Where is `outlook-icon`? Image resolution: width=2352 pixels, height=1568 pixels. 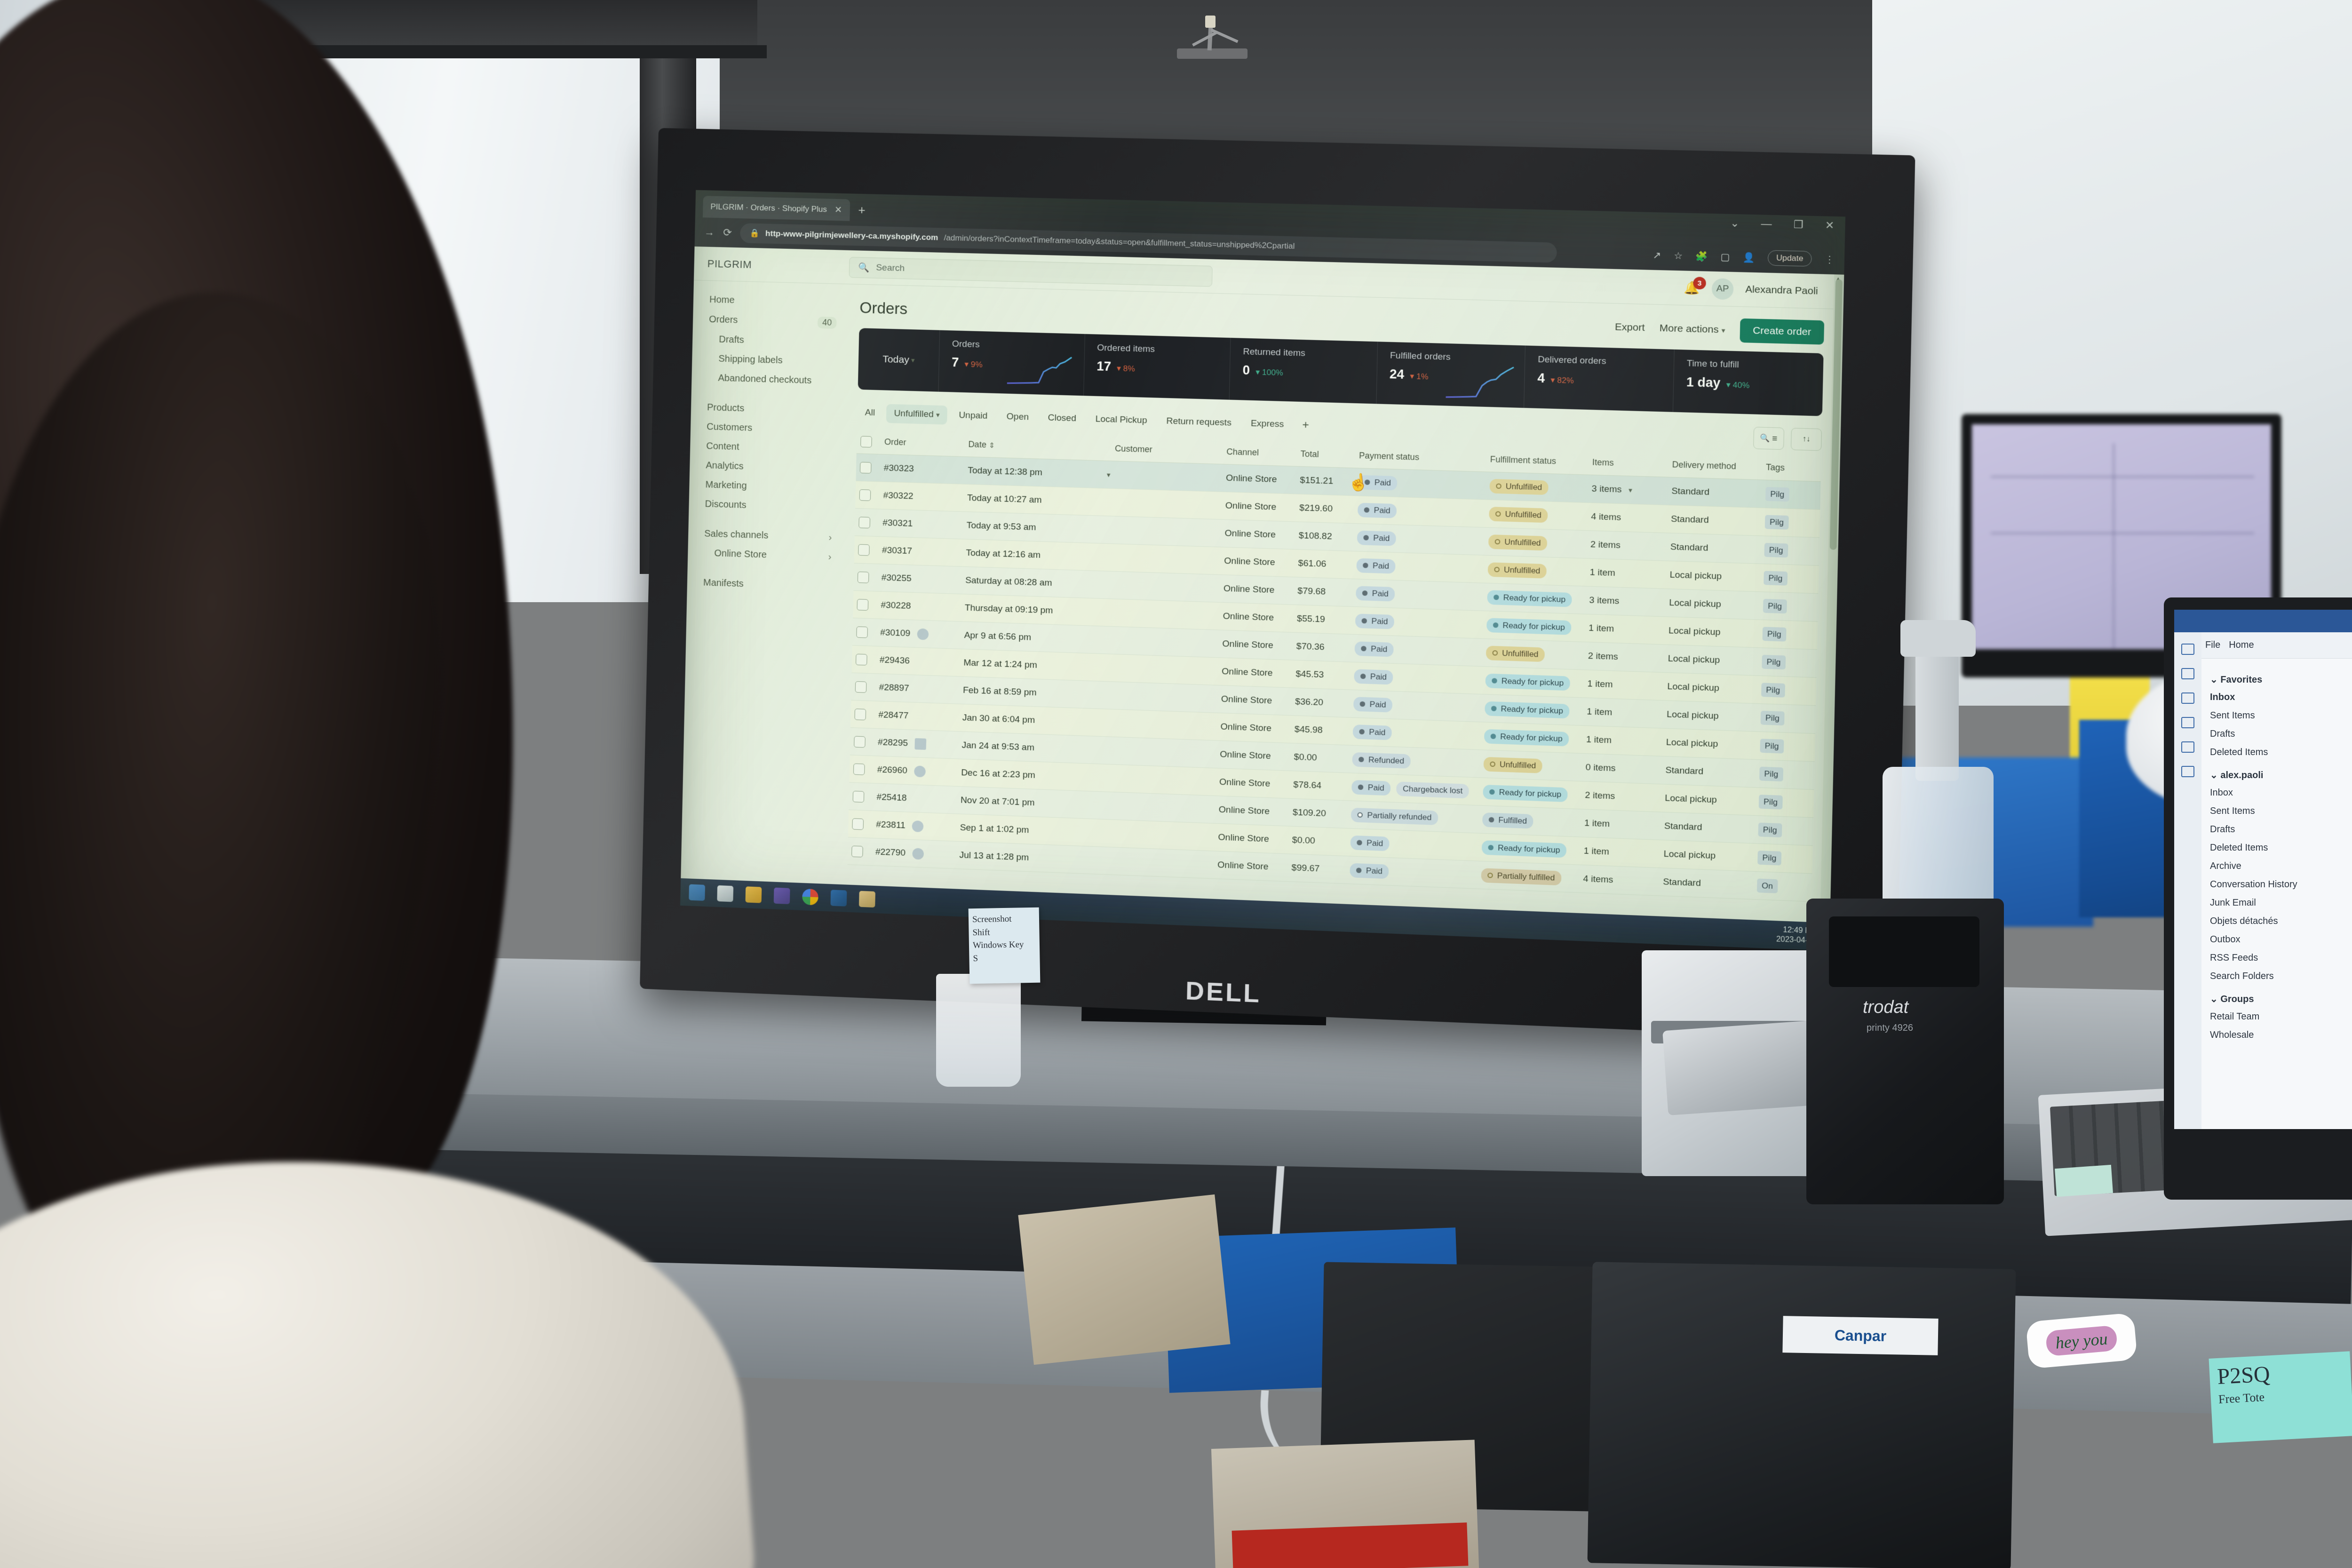
outlook-icon is located at coordinates (838, 898).